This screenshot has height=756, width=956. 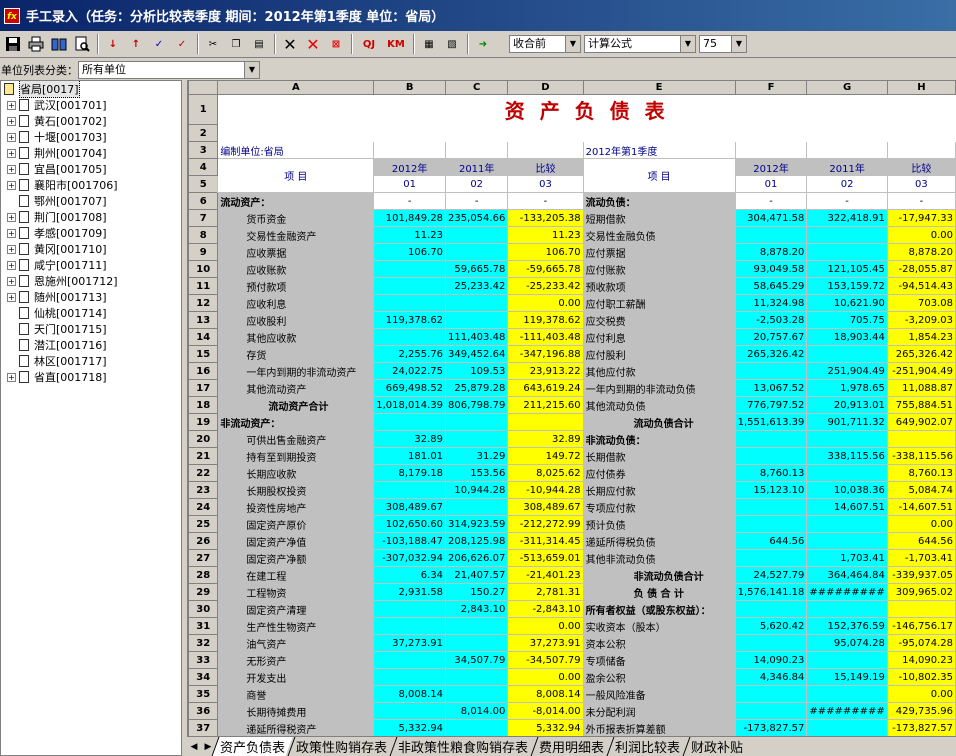 What do you see at coordinates (410, 405) in the screenshot?
I see `value-2012: 1,018,014.39` at bounding box center [410, 405].